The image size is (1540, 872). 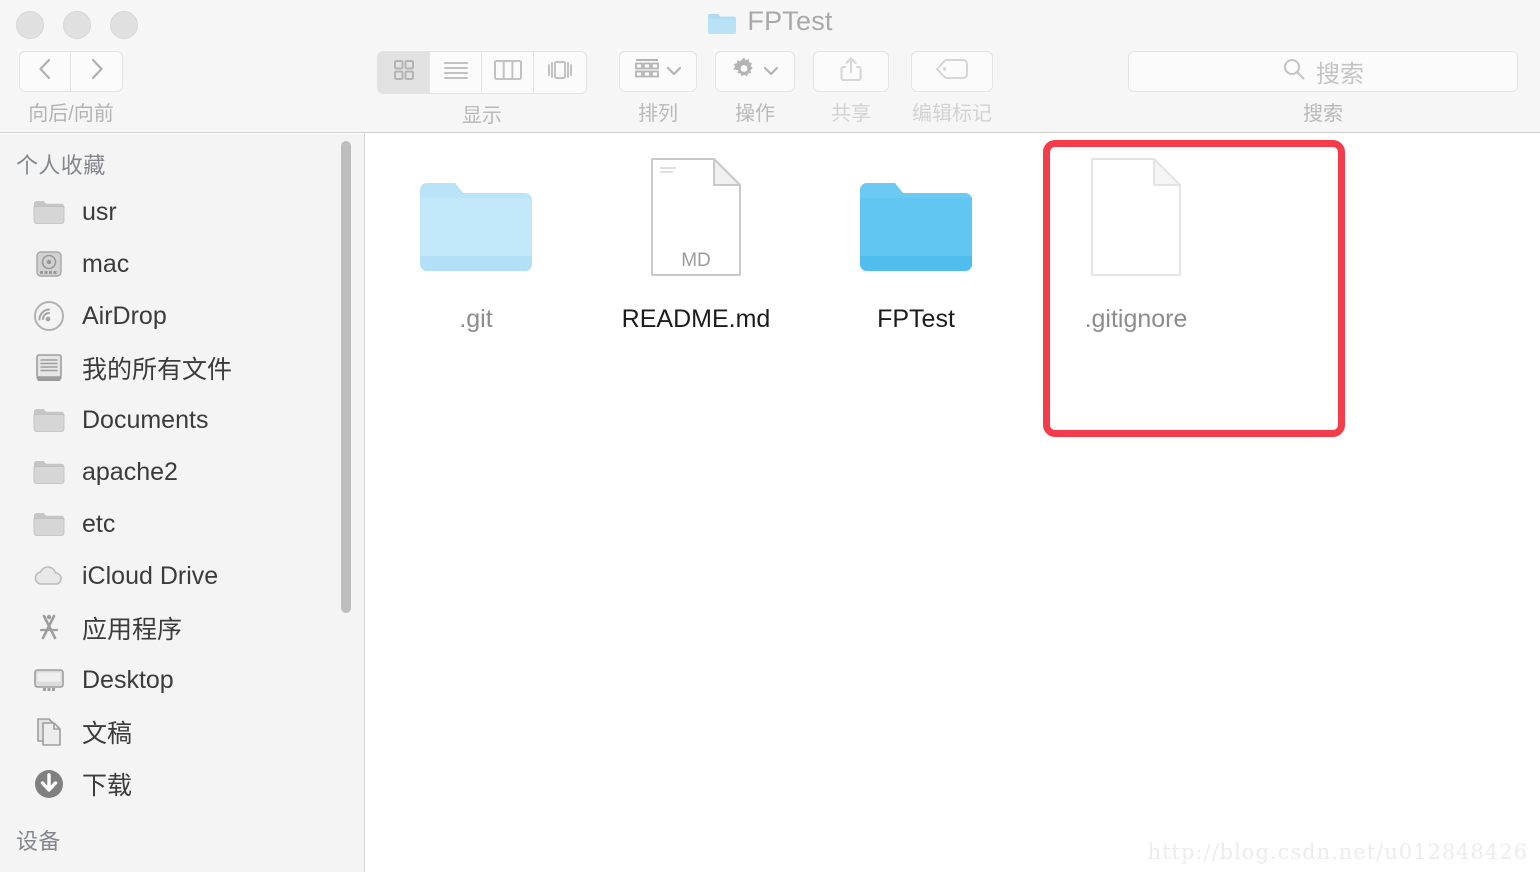 What do you see at coordinates (49, 316) in the screenshot?
I see `airdrop-icon` at bounding box center [49, 316].